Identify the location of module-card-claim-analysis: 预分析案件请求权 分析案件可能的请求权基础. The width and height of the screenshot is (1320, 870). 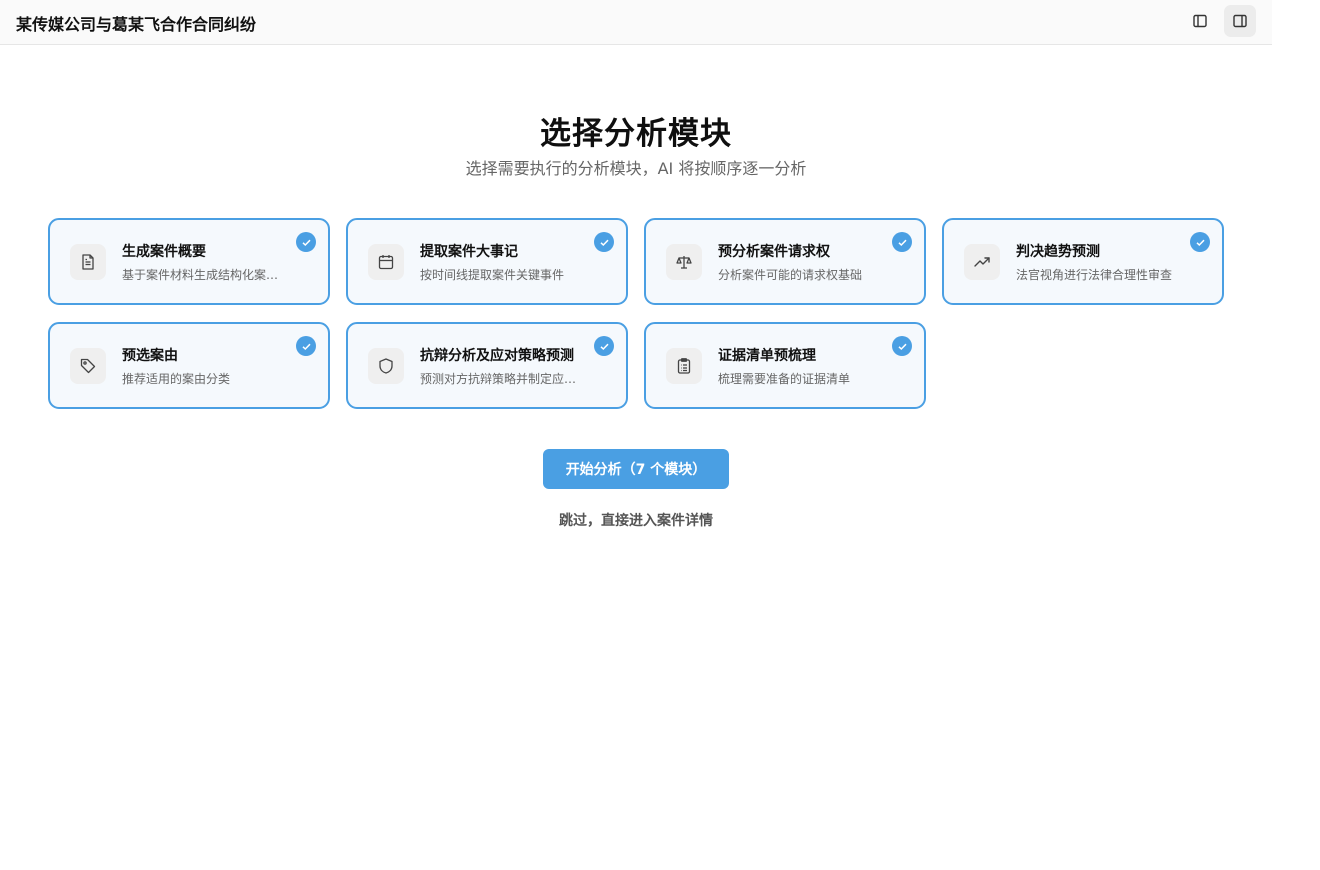
(785, 261).